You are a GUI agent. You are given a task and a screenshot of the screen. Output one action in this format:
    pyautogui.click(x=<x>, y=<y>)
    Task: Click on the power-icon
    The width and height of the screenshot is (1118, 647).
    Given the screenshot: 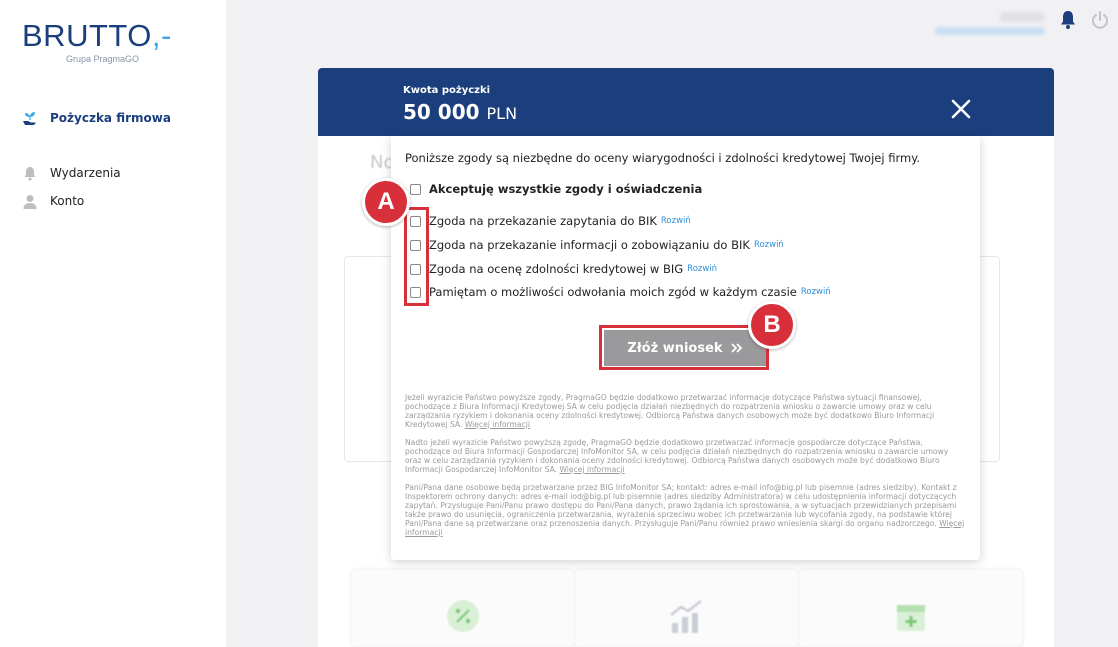 What is the action you would take?
    pyautogui.click(x=1100, y=20)
    